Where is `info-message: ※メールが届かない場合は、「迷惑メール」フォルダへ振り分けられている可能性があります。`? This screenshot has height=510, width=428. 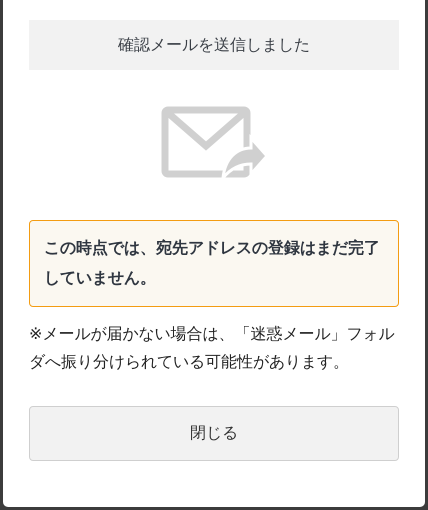
info-message: ※メールが届かない場合は、「迷惑メール」フォルダへ振り分けられている可能性があります。 is located at coordinates (212, 348).